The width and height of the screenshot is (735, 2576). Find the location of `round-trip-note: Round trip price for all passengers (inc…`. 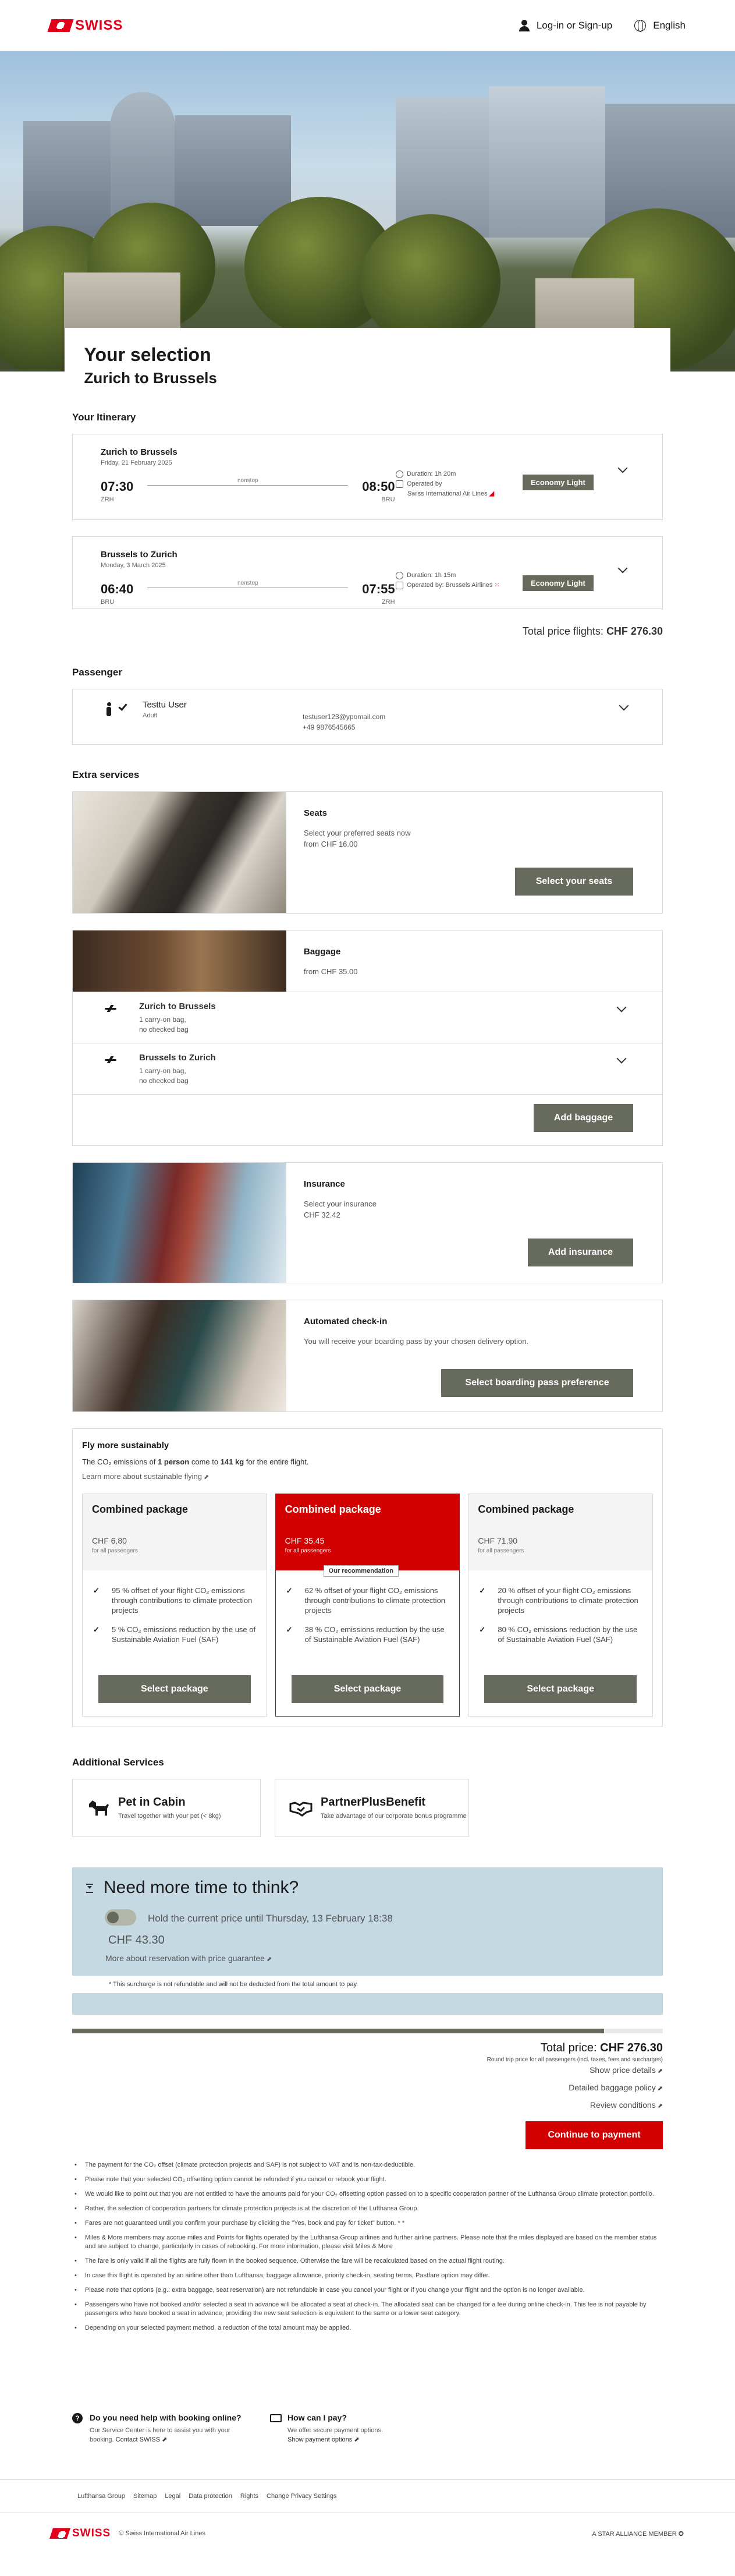

round-trip-note: Round trip price for all passengers (inc… is located at coordinates (575, 2060).